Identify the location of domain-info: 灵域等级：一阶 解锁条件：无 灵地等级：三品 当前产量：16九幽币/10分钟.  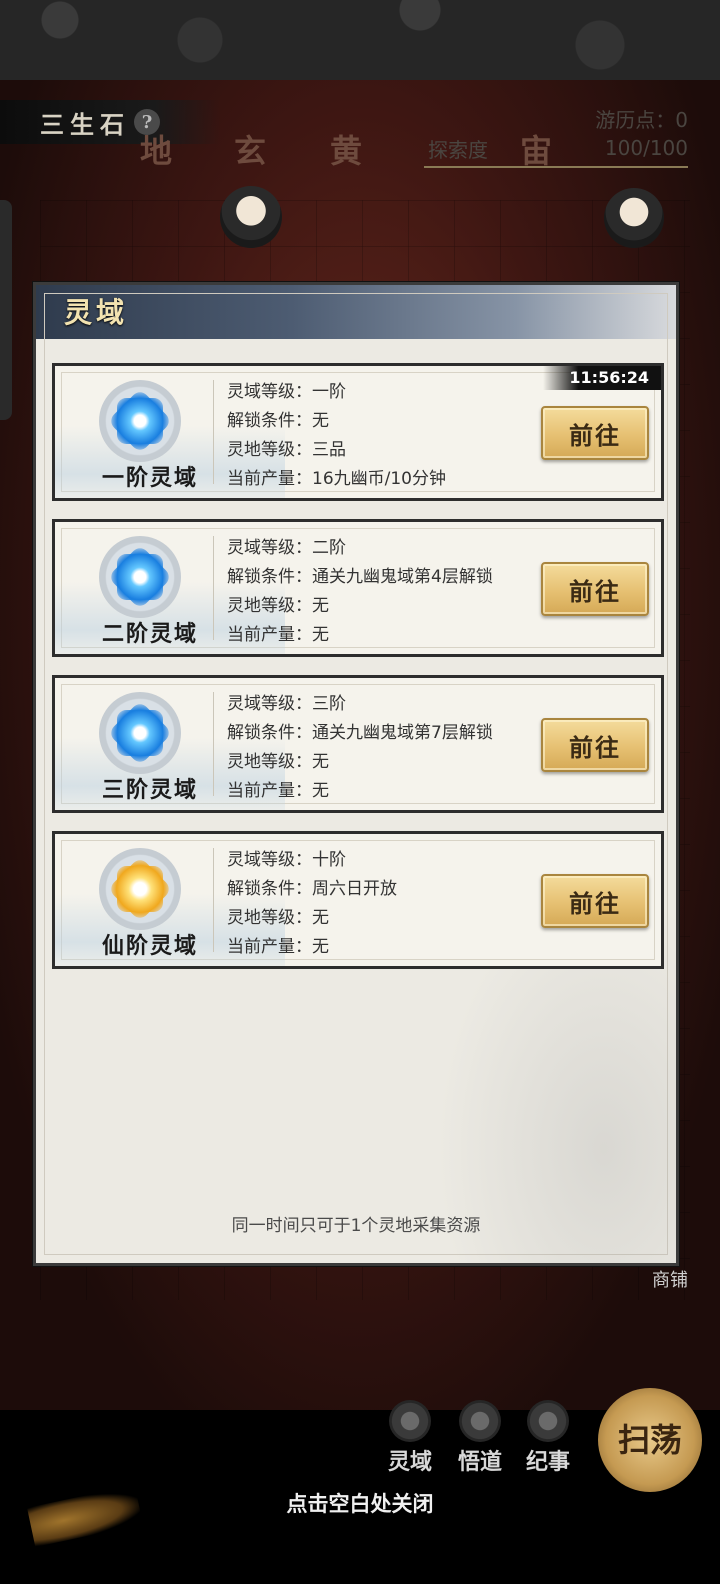
(336, 436).